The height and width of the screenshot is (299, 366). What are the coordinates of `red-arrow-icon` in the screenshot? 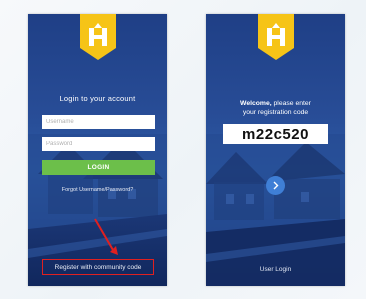 It's located at (106, 236).